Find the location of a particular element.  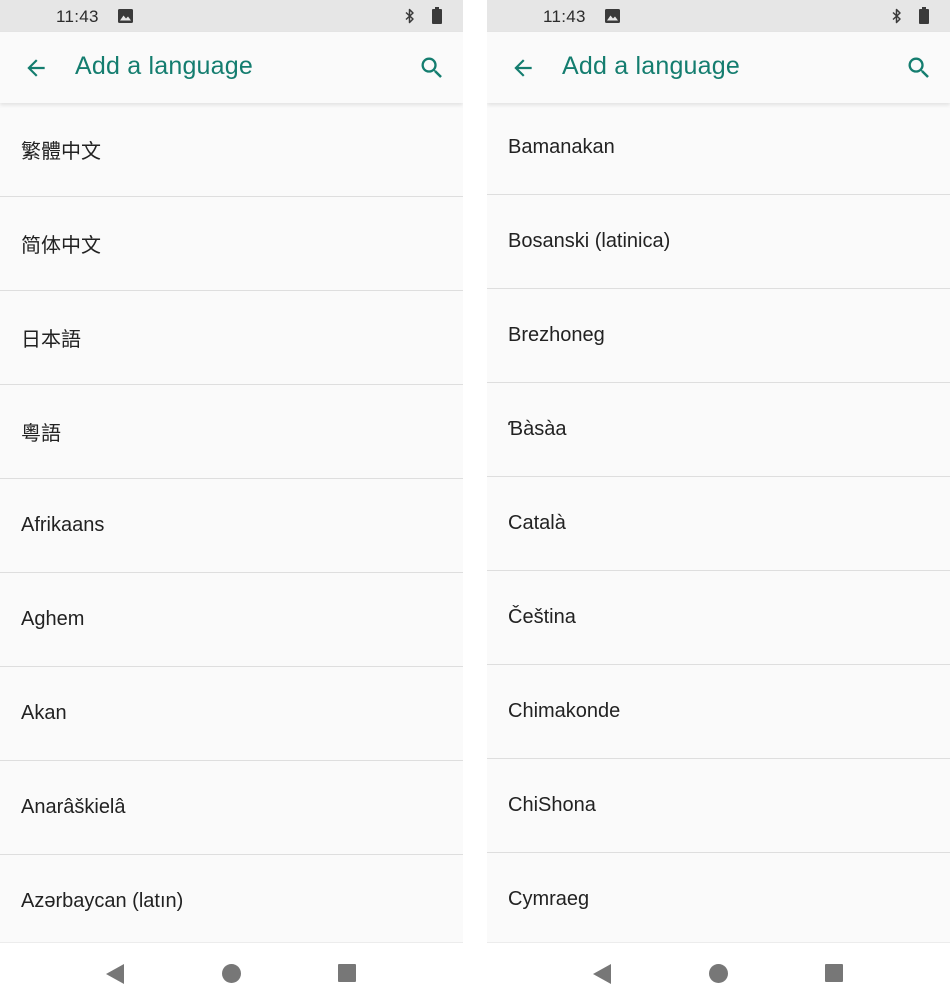

language-label: Azərbaycan (latın) is located at coordinates (102, 901).